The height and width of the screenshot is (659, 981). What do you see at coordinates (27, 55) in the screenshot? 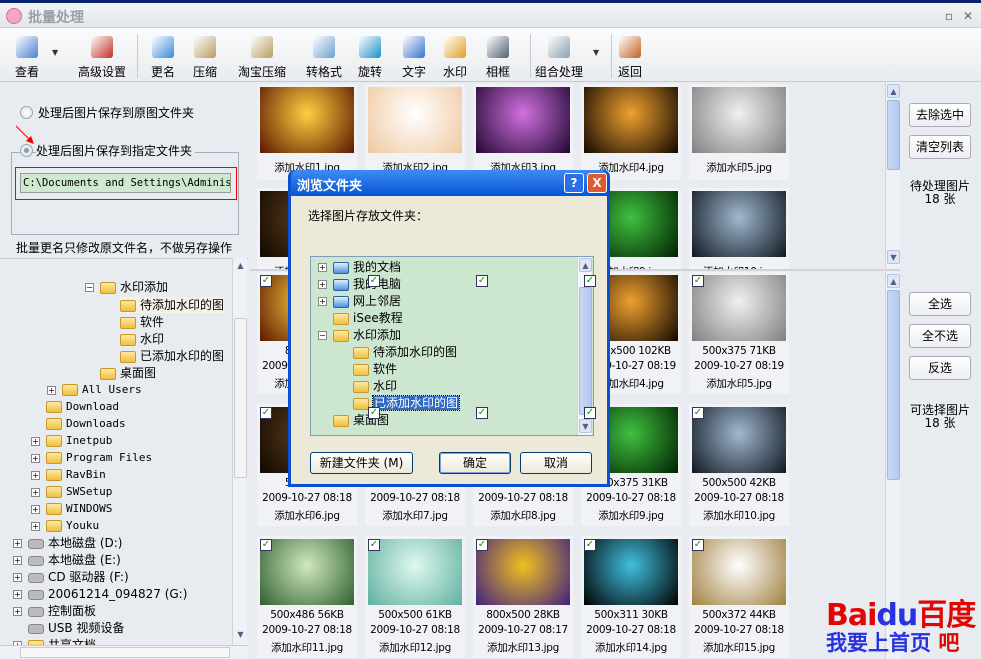
I see `toolbar-button-view: 查看` at bounding box center [27, 55].